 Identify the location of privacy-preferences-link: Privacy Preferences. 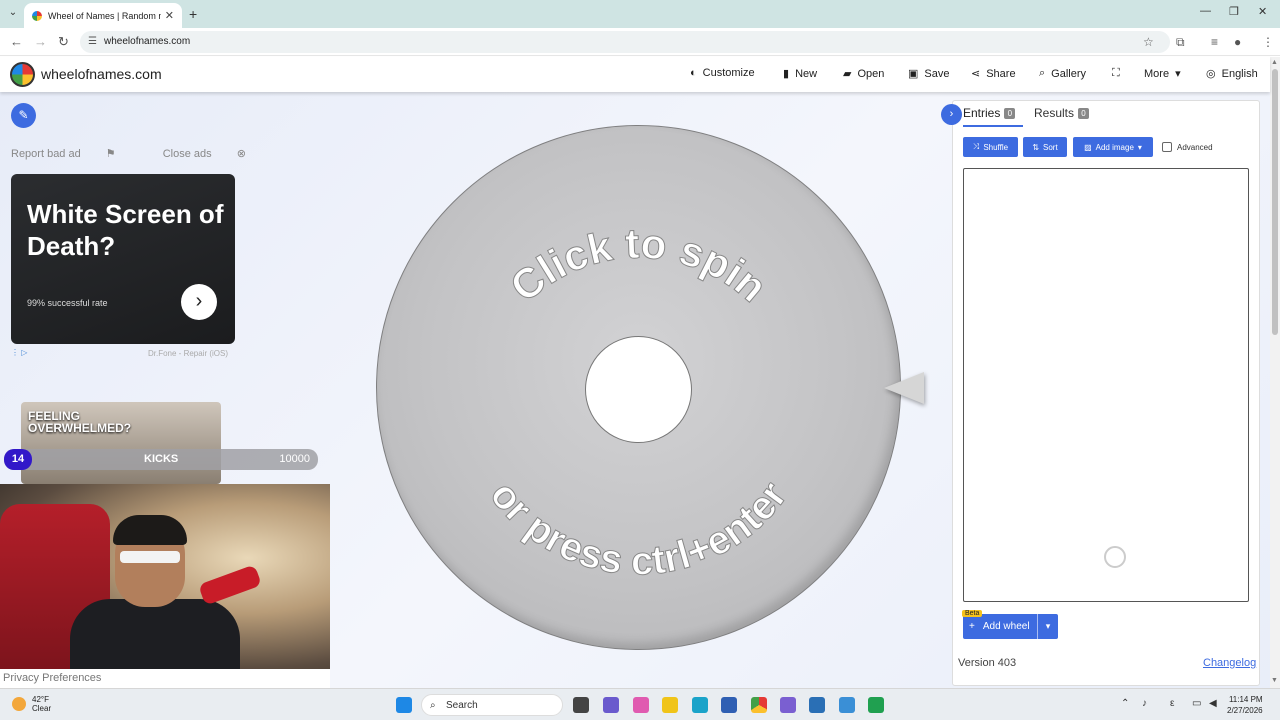
(165, 678).